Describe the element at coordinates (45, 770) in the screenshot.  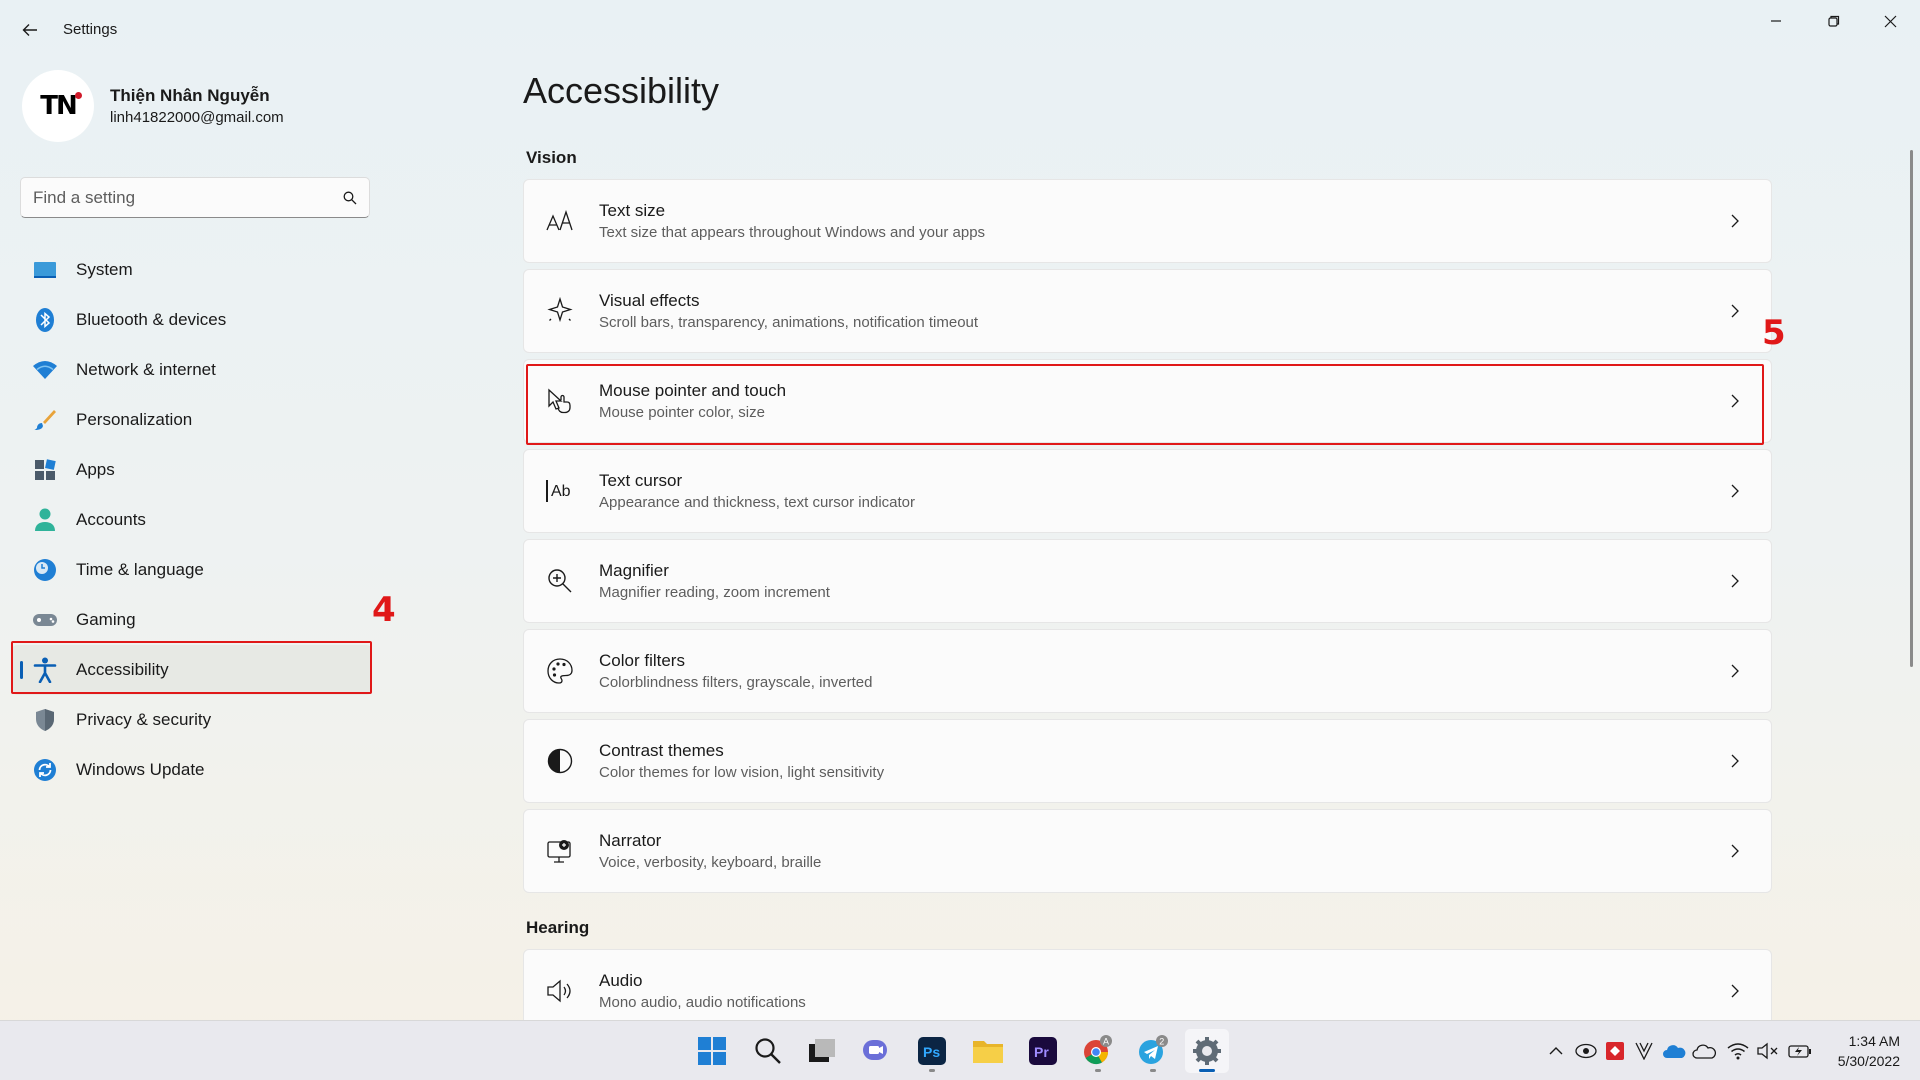
I see `update-icon` at that location.